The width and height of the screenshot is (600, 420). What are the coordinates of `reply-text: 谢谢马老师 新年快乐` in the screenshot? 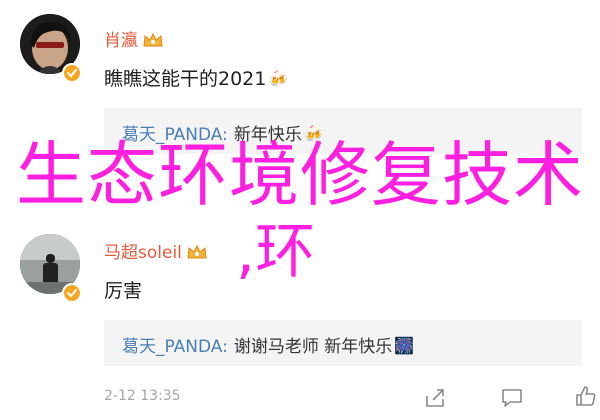 It's located at (313, 347).